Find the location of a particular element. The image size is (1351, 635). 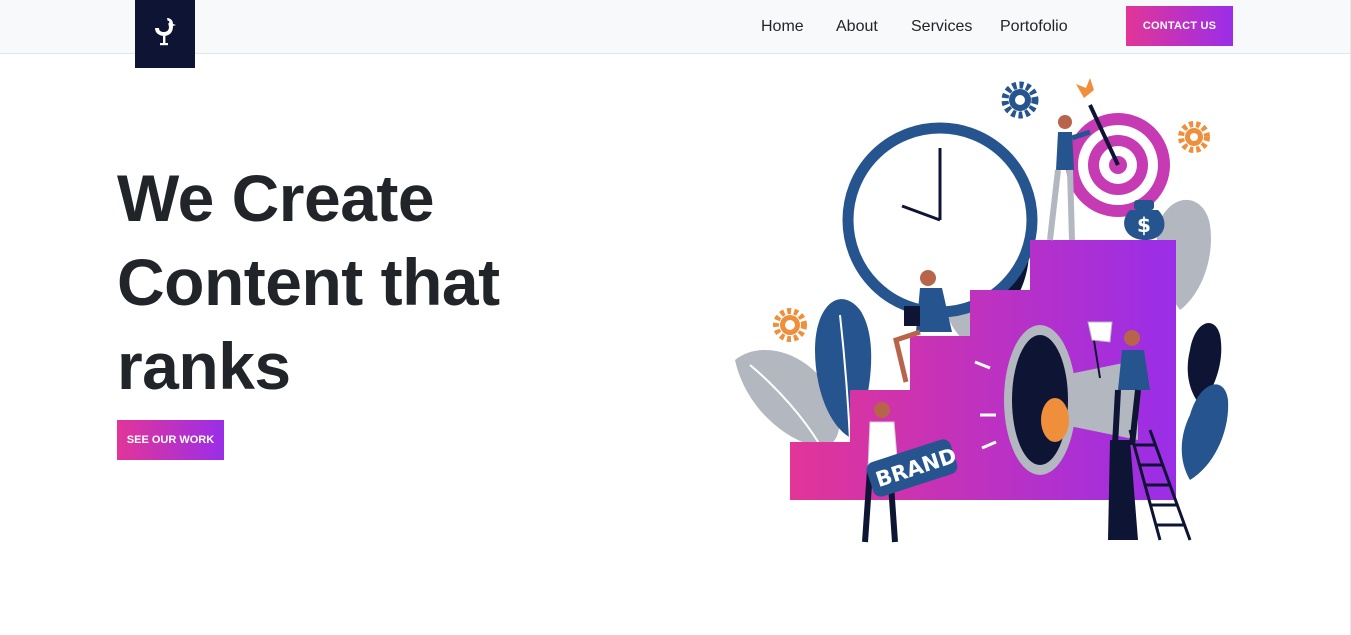

nav-link-services: Services is located at coordinates (941, 27).